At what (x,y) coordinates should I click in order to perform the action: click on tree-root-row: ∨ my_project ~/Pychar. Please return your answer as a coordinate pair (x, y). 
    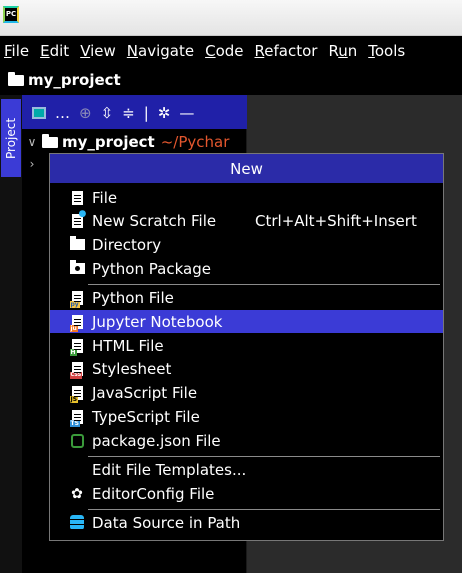
    Looking at the image, I should click on (134, 142).